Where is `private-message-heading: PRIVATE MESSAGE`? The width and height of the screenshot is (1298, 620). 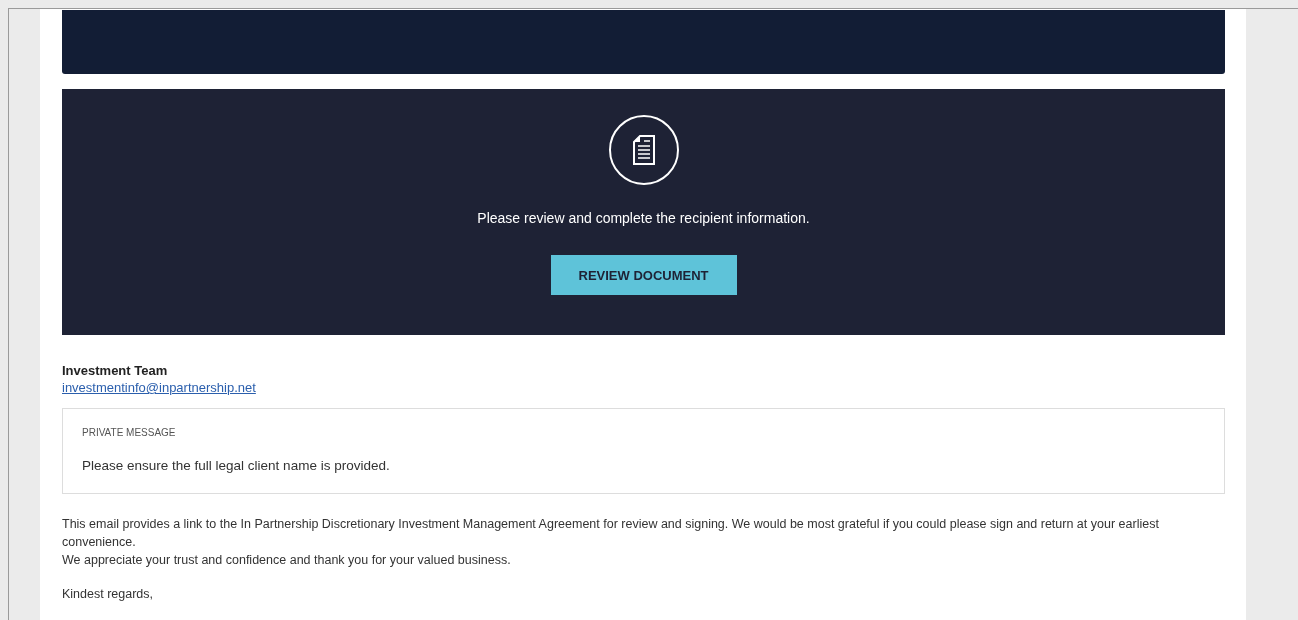
private-message-heading: PRIVATE MESSAGE is located at coordinates (129, 432).